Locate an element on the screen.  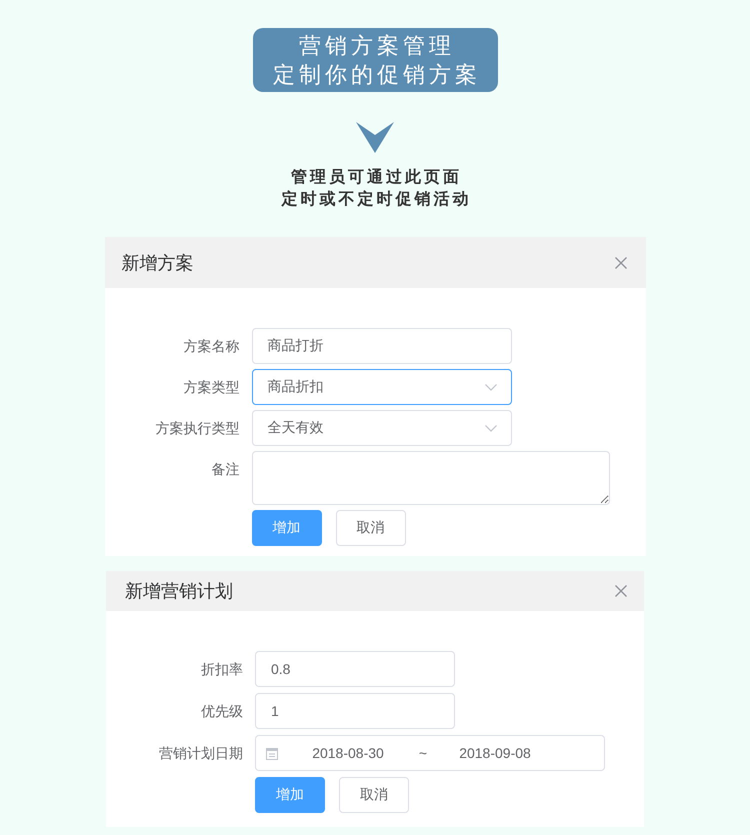
text-input: 商品打折 is located at coordinates (382, 346).